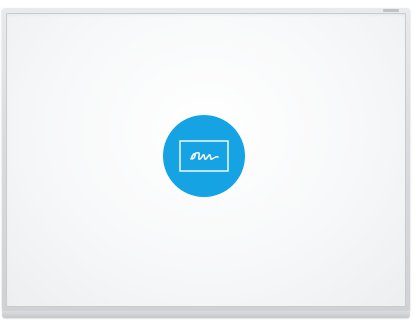  I want to click on signature-icon, so click(204, 156).